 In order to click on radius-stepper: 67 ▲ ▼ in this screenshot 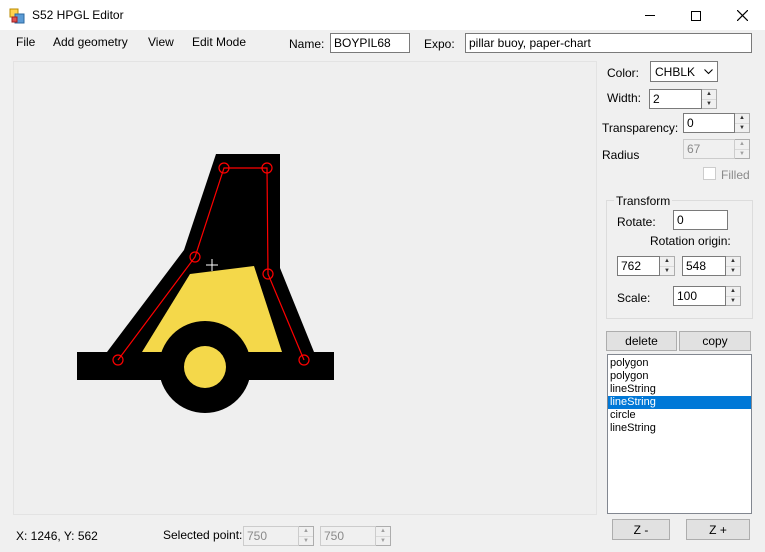, I will do `click(716, 149)`.